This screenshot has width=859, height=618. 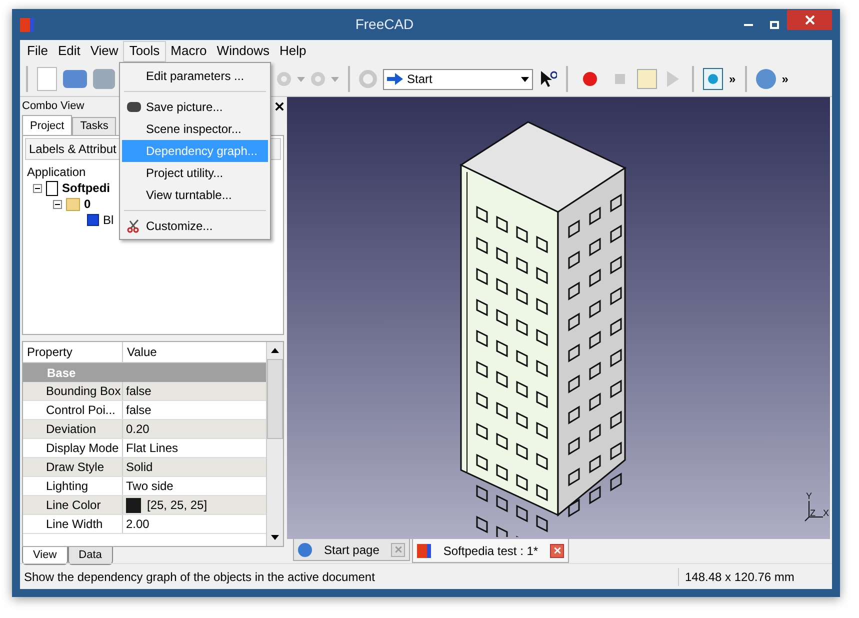 What do you see at coordinates (69, 51) in the screenshot?
I see `menu-item: Edit` at bounding box center [69, 51].